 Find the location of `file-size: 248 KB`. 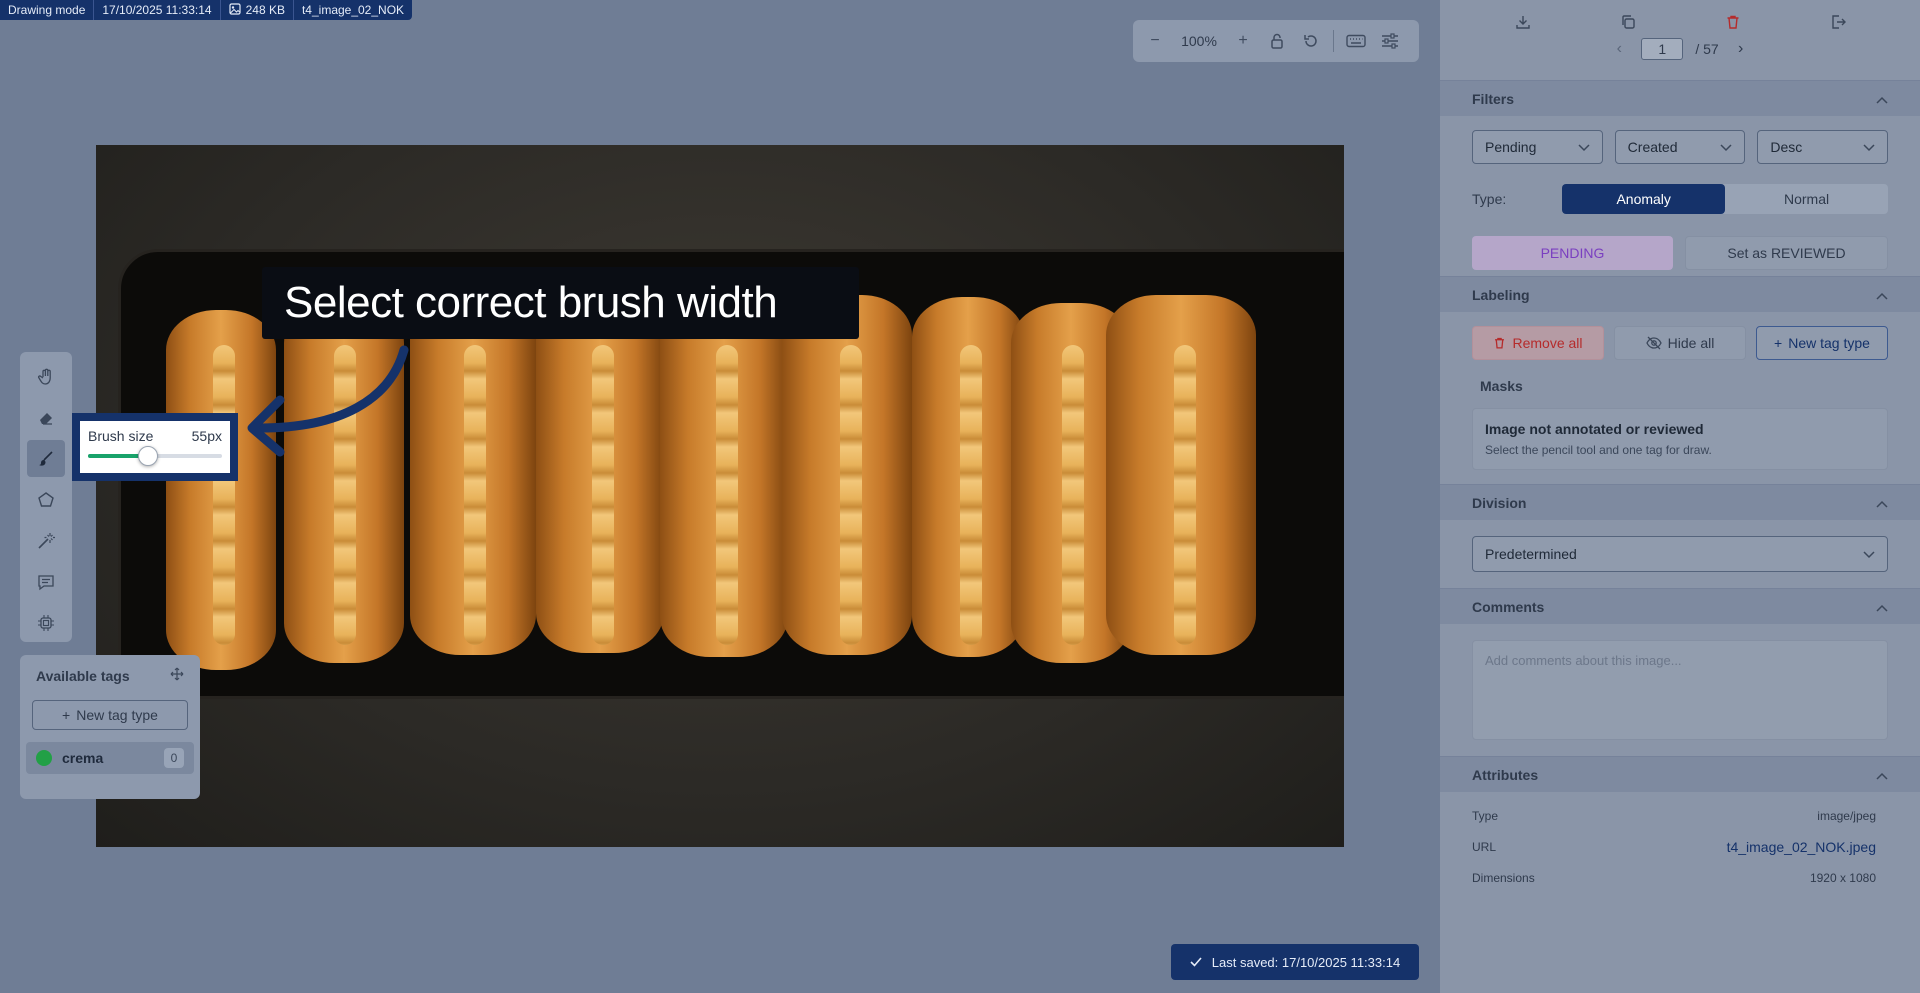

file-size: 248 KB is located at coordinates (257, 10).